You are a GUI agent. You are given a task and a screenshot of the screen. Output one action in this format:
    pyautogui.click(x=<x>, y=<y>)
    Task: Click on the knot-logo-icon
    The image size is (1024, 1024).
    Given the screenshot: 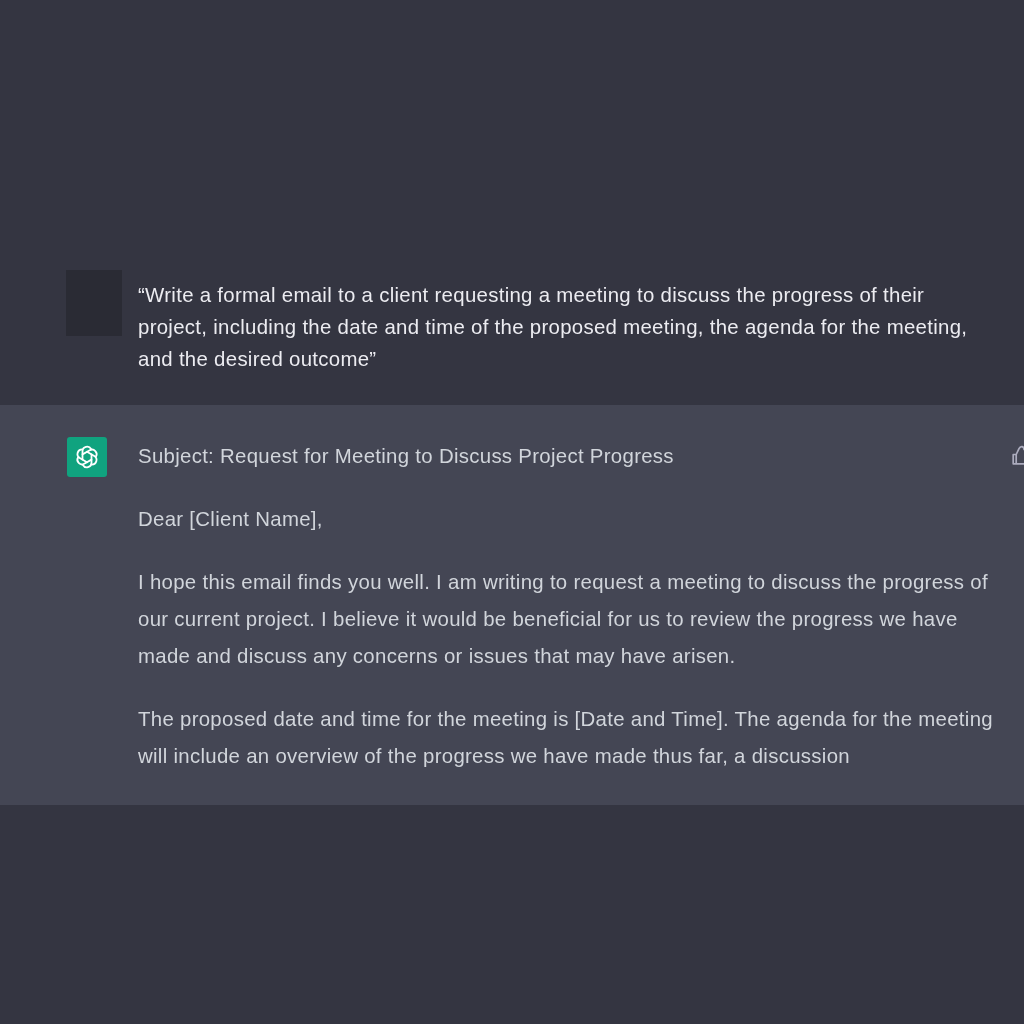 What is the action you would take?
    pyautogui.click(x=87, y=457)
    